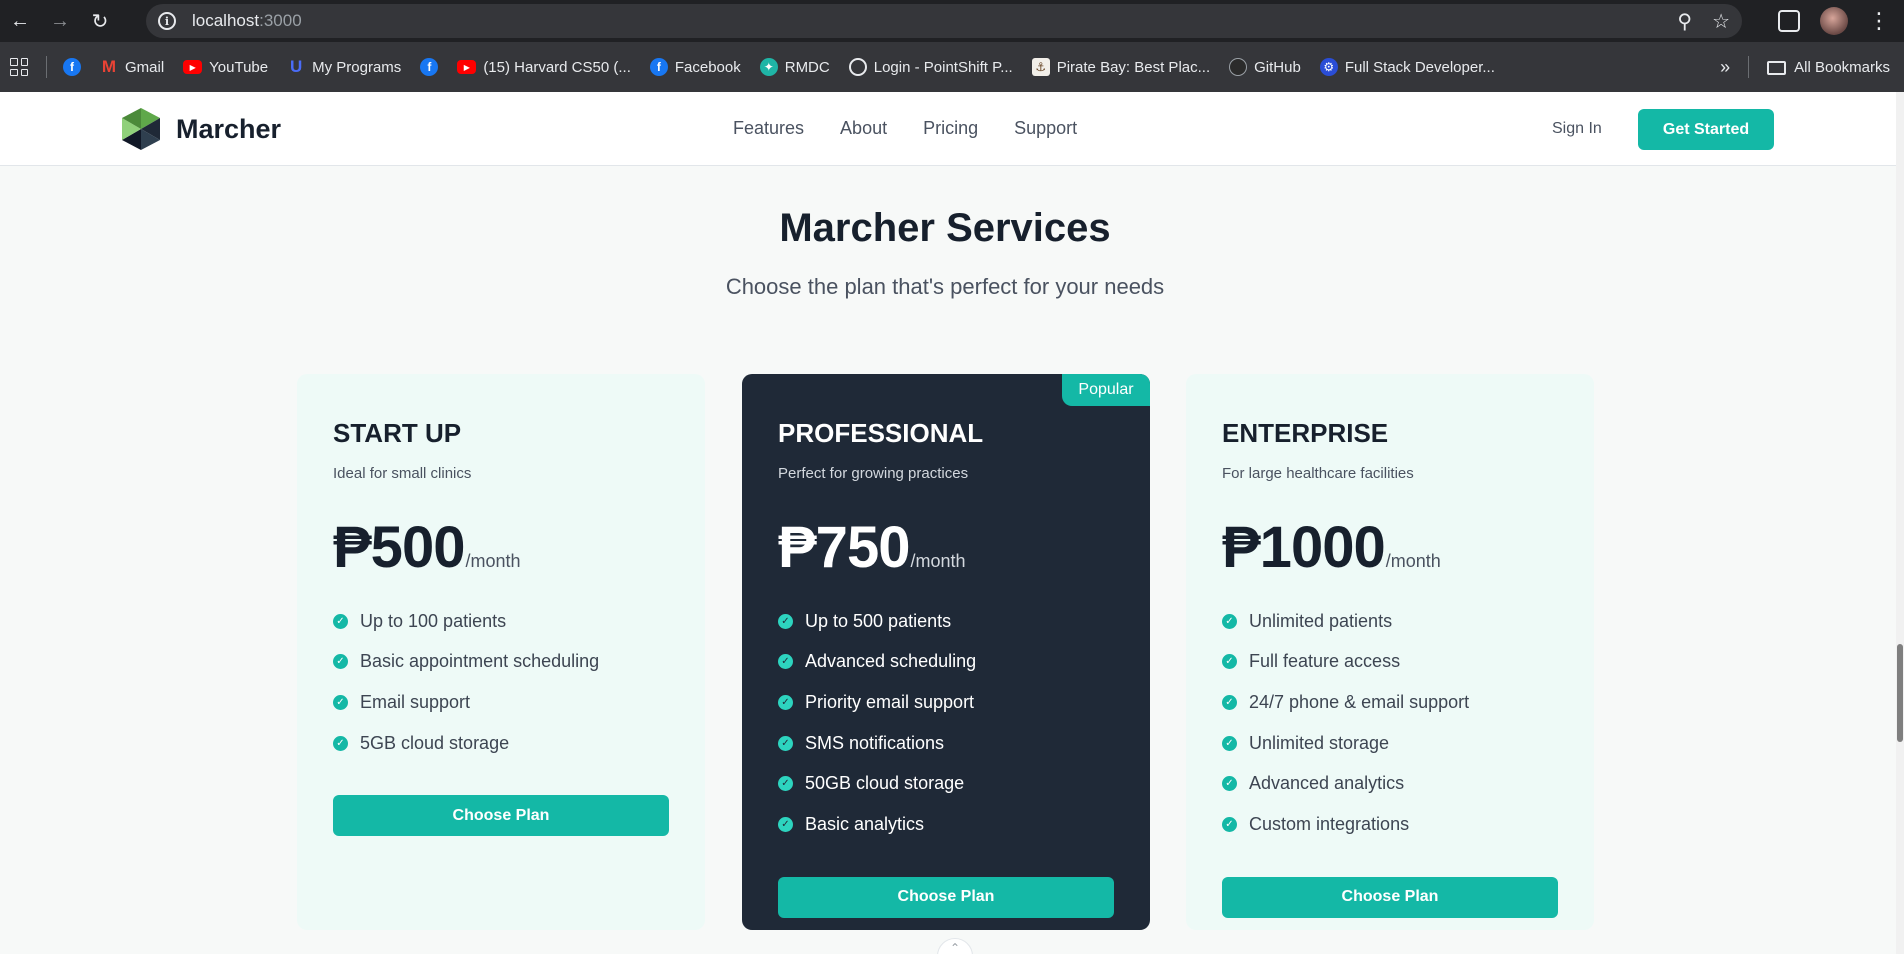 Image resolution: width=1904 pixels, height=954 pixels. I want to click on extensions-icon, so click(1789, 21).